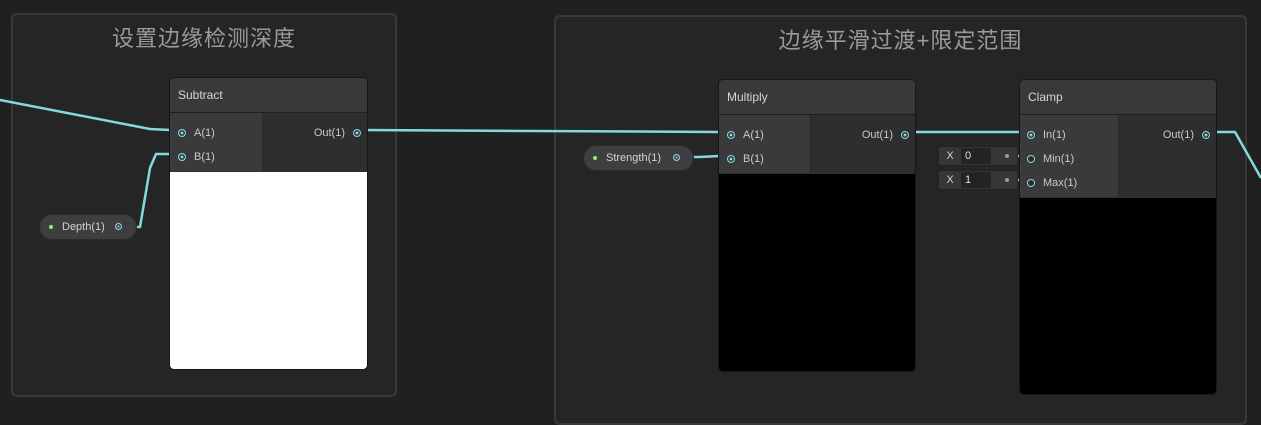  Describe the element at coordinates (1059, 159) in the screenshot. I see `port-label: Min(1)` at that location.